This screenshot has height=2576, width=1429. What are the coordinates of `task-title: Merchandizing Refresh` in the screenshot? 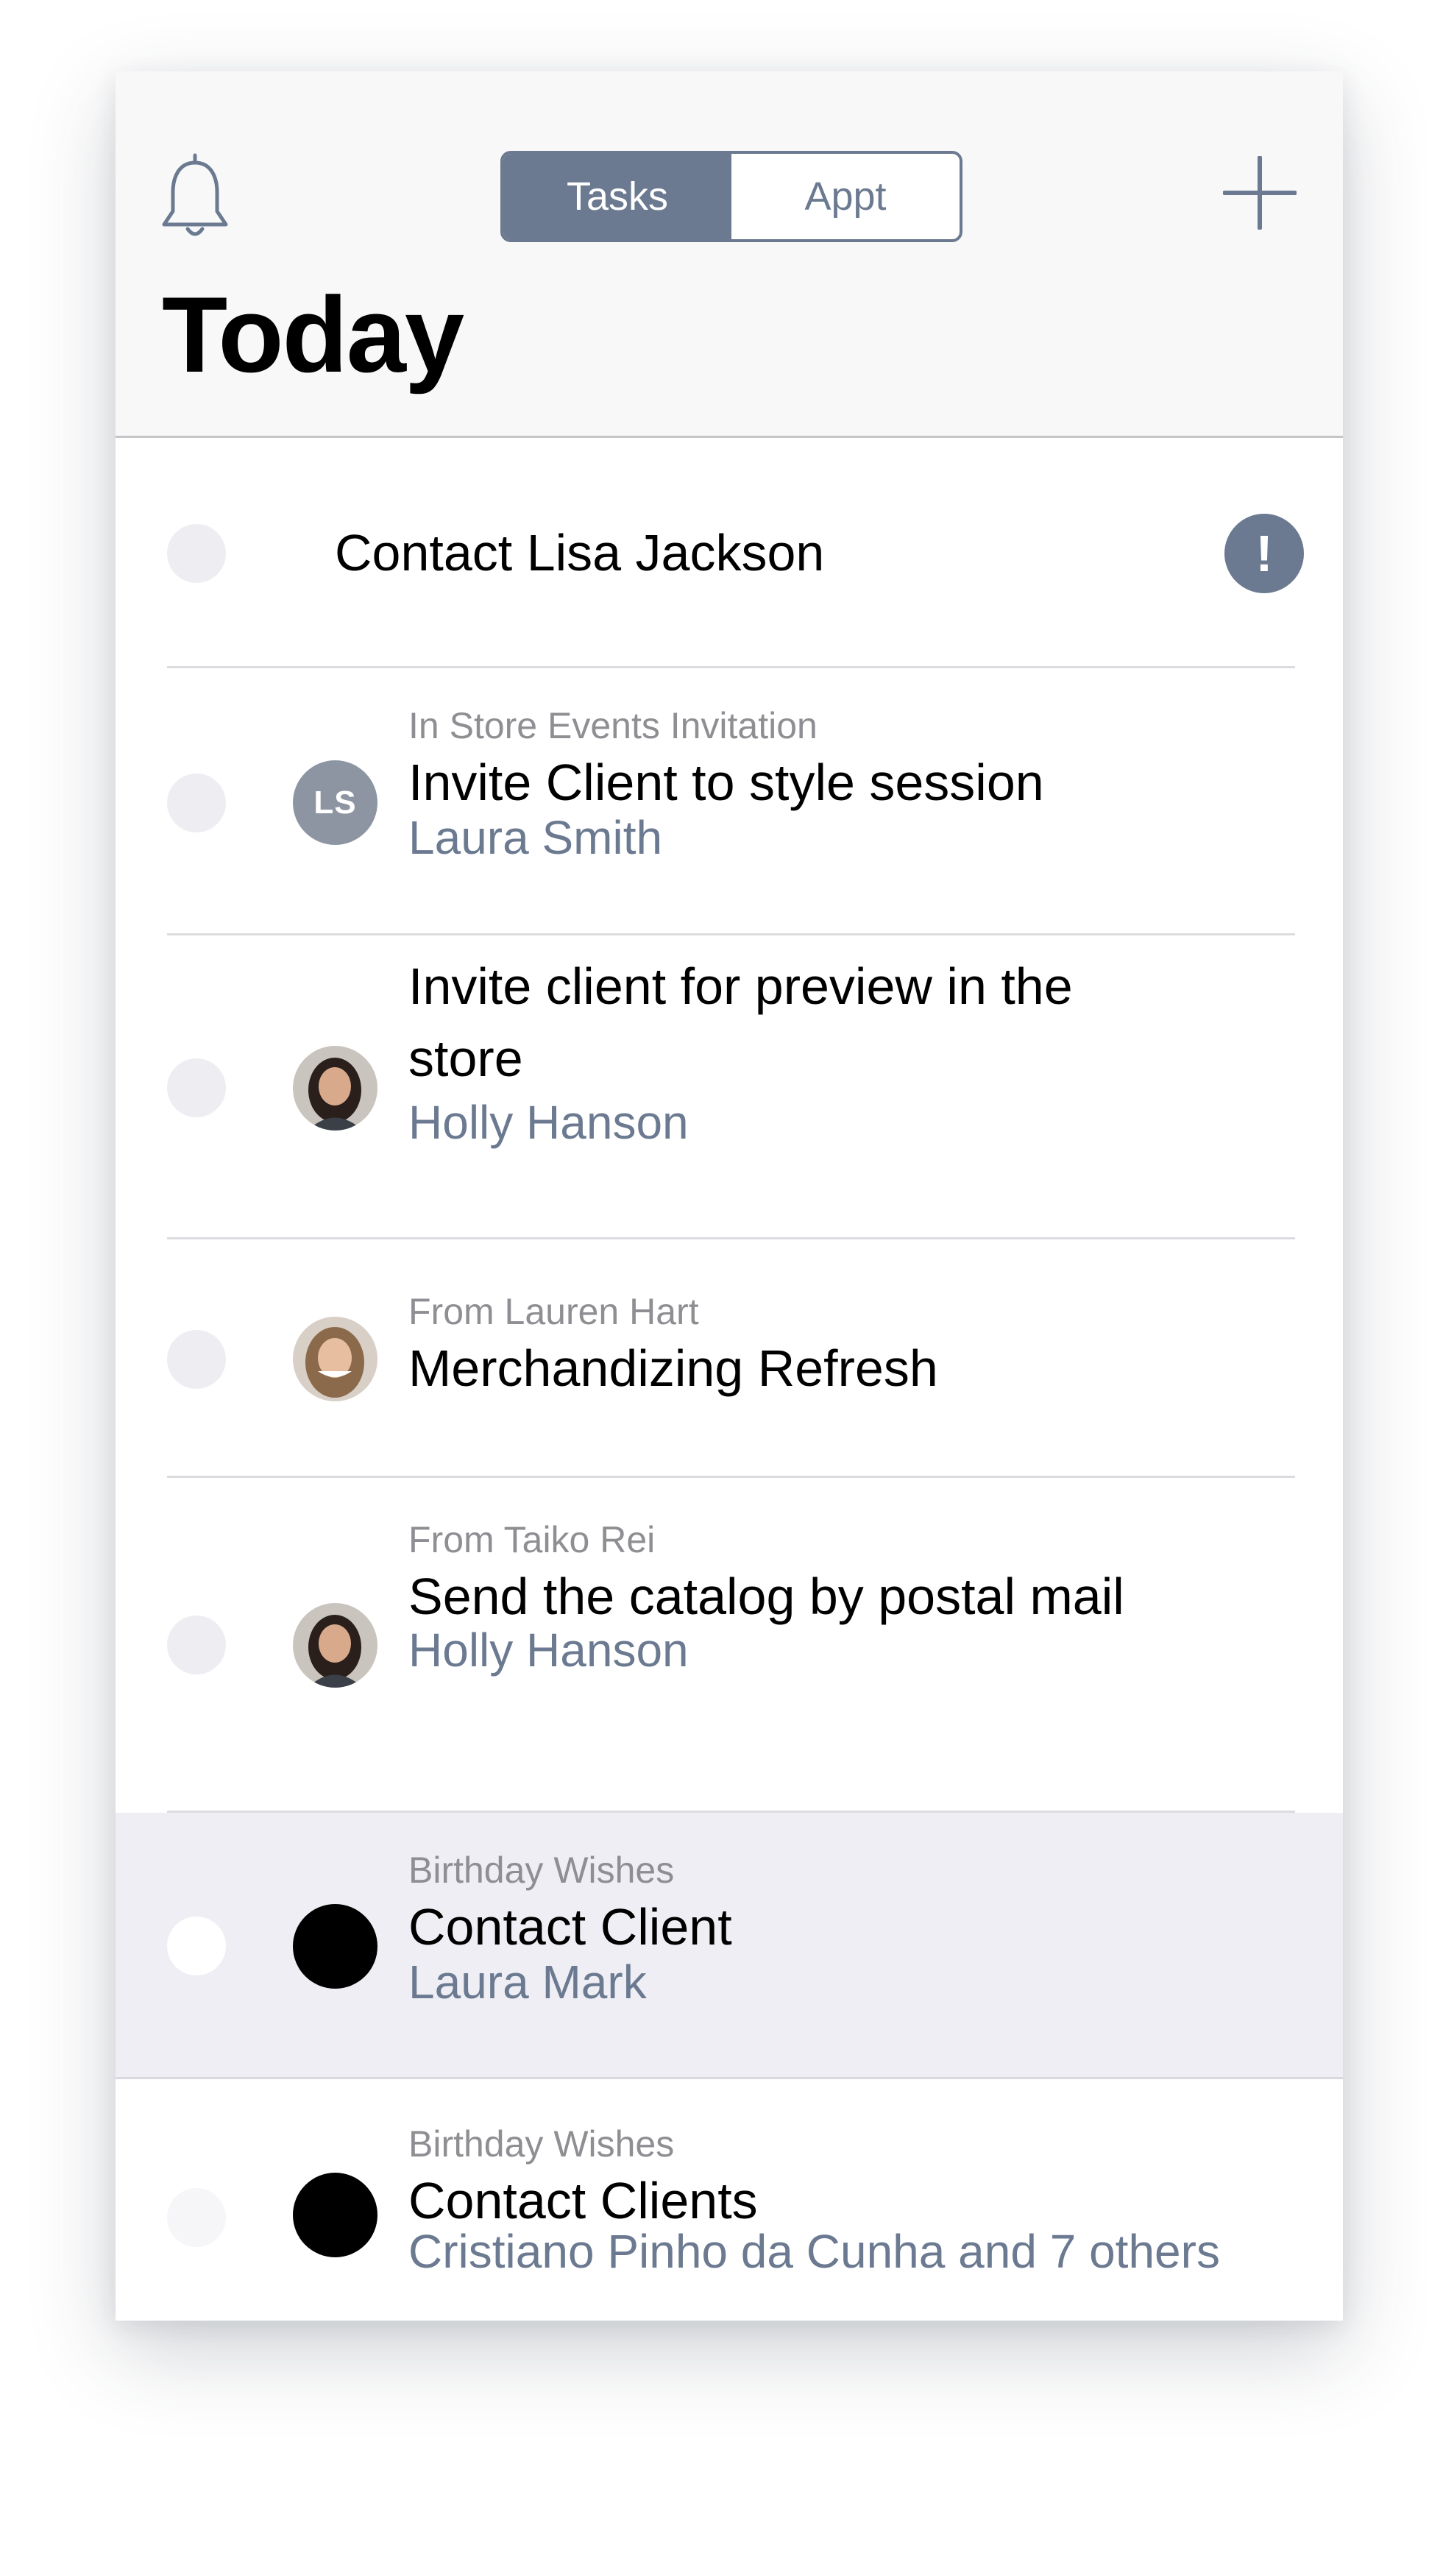 It's located at (673, 1368).